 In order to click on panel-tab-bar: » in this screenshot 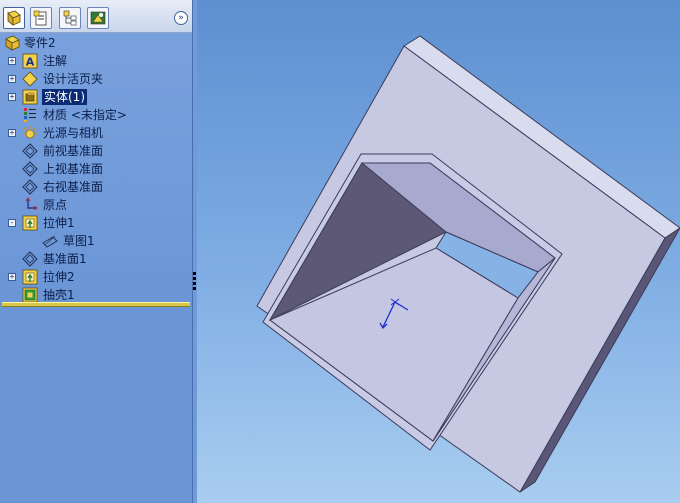, I will do `click(96, 16)`.